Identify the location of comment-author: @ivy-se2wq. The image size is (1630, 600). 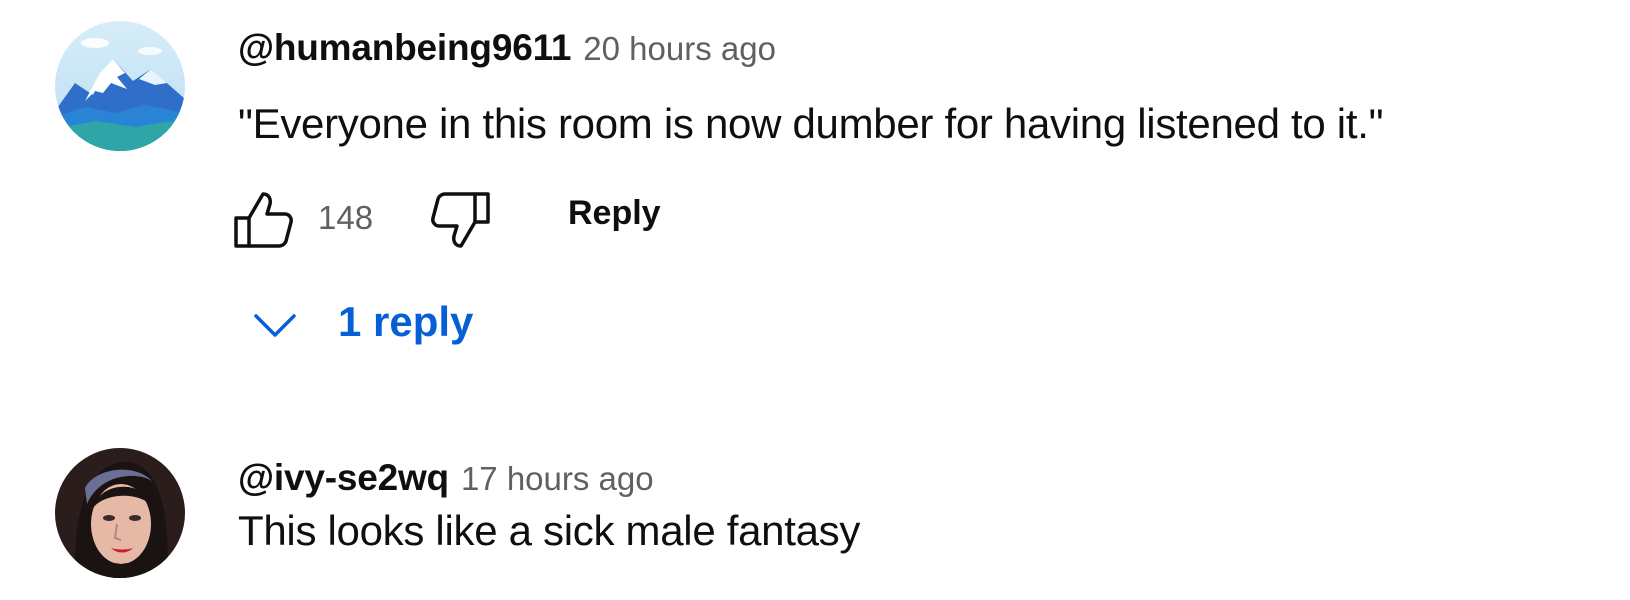
(343, 477).